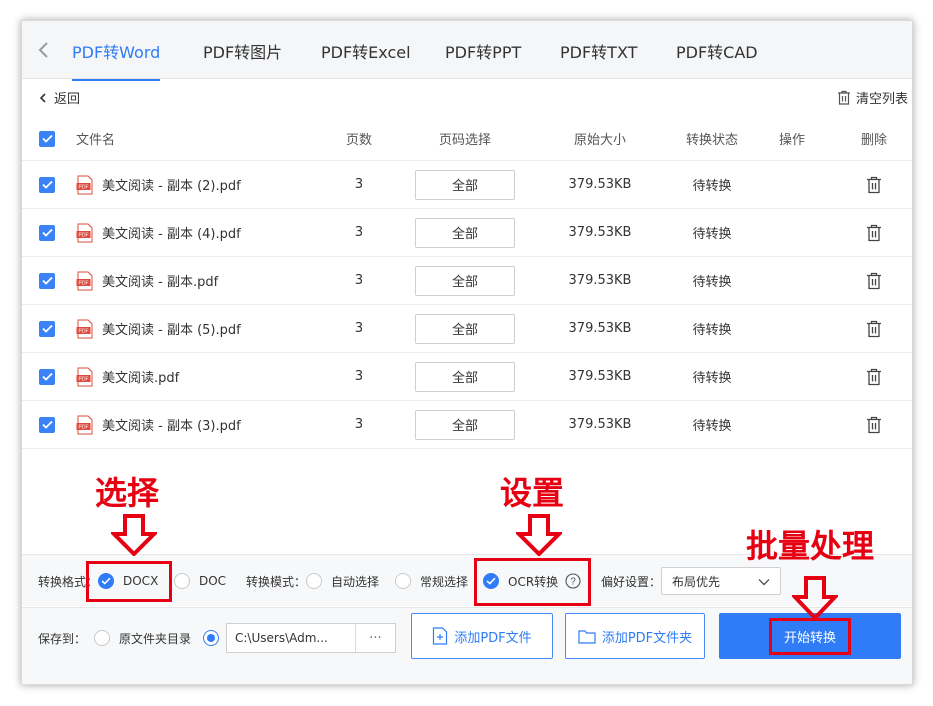 The height and width of the screenshot is (706, 933). Describe the element at coordinates (483, 51) in the screenshot. I see `tab-pdf-to-ppt: PDF转PPT` at that location.